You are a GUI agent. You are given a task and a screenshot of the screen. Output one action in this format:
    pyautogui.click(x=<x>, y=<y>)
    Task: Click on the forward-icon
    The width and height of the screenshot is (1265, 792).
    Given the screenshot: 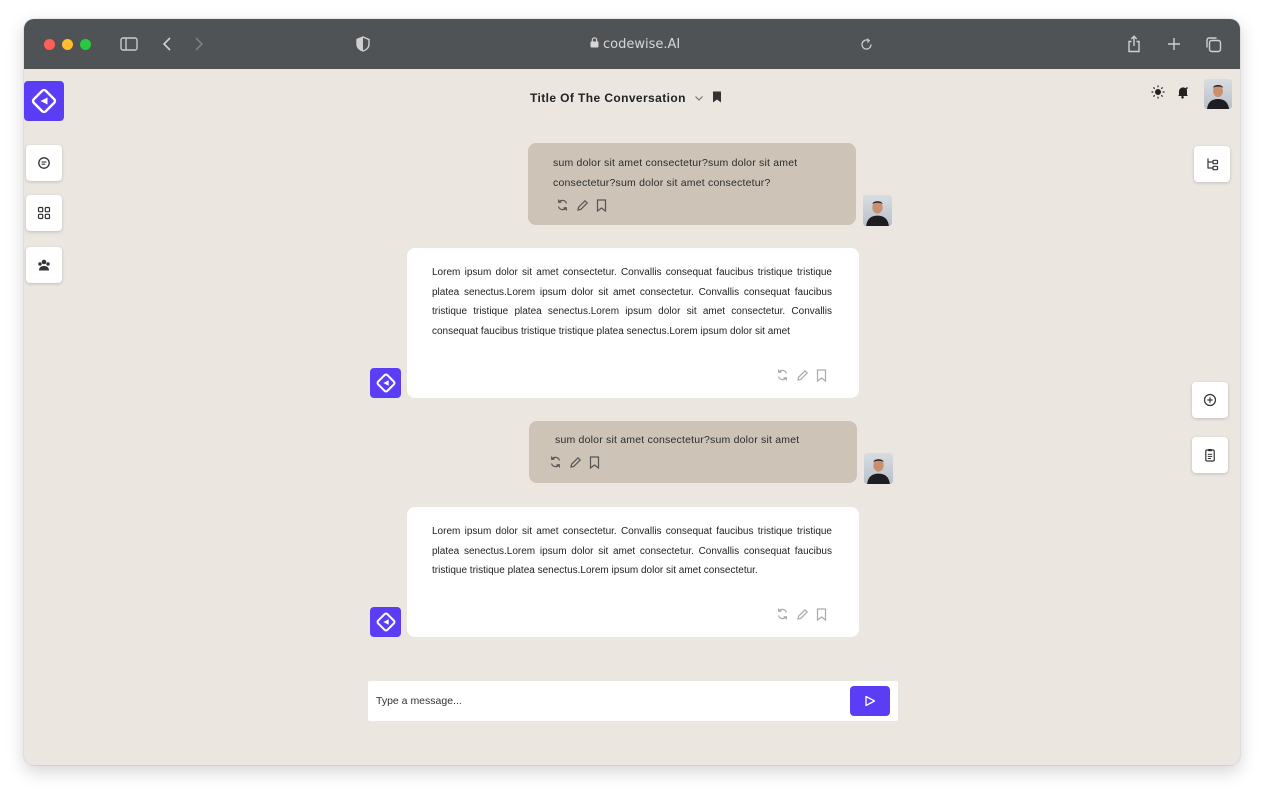 What is the action you would take?
    pyautogui.click(x=199, y=44)
    